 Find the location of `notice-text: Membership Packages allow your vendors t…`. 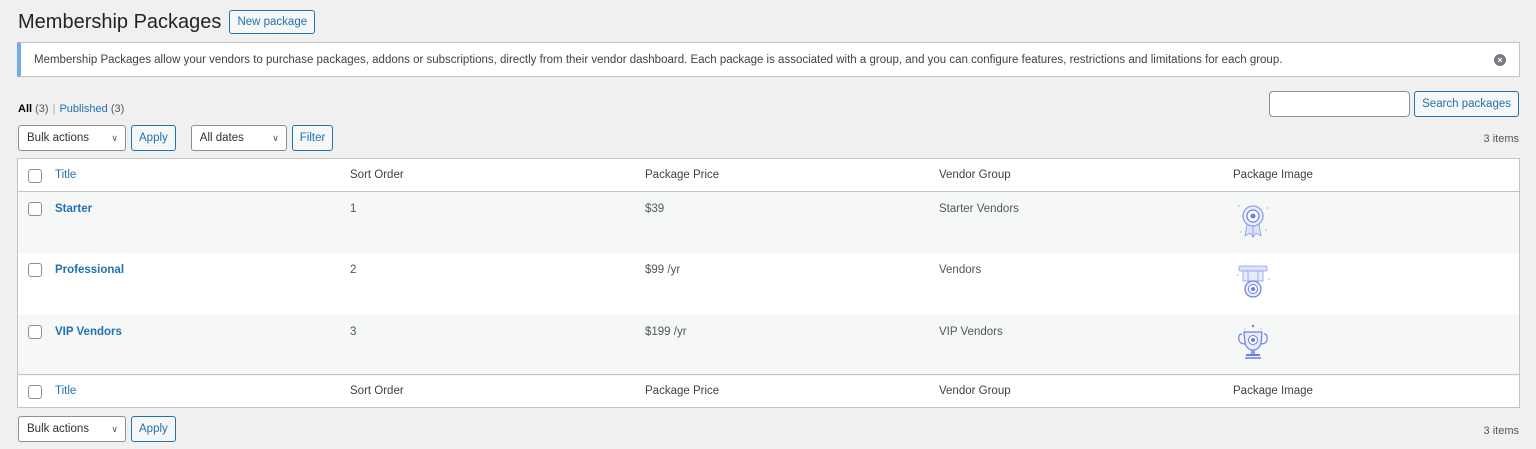

notice-text: Membership Packages allow your vendors t… is located at coordinates (658, 59).